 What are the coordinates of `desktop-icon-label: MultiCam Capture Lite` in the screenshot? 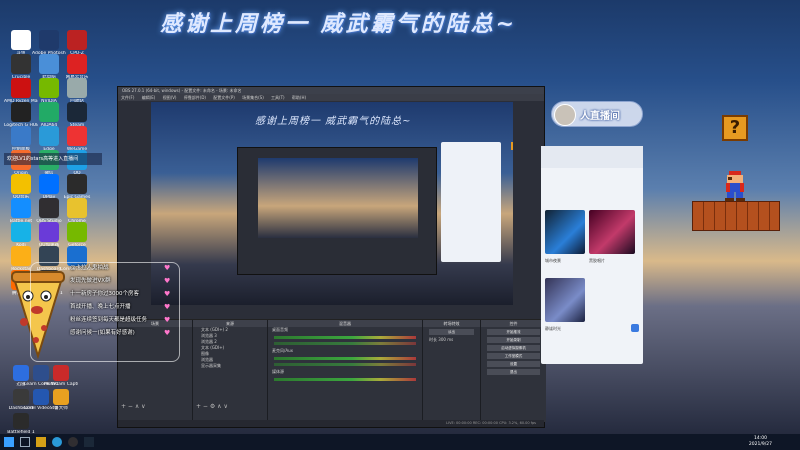 It's located at (61, 384).